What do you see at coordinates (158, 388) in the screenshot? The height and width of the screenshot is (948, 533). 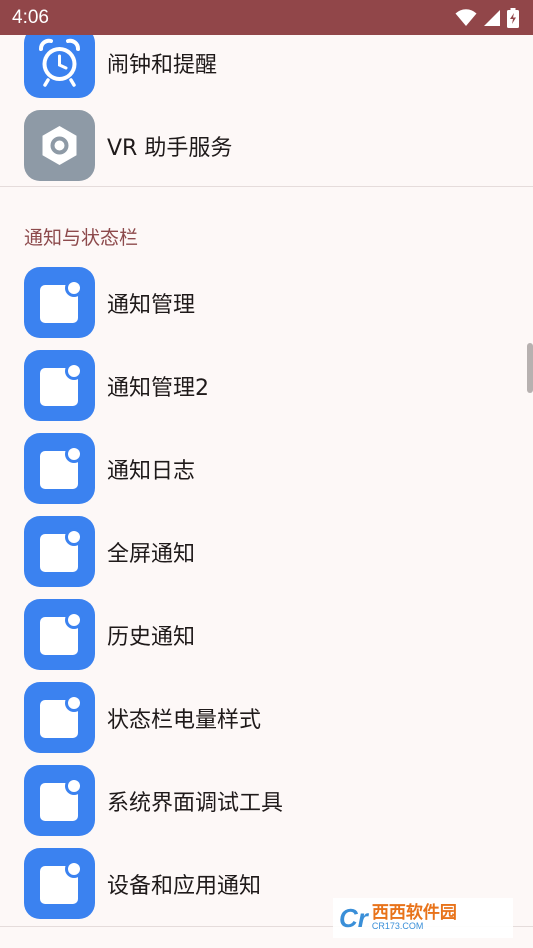 I see `list-item-label: 通知管理2` at bounding box center [158, 388].